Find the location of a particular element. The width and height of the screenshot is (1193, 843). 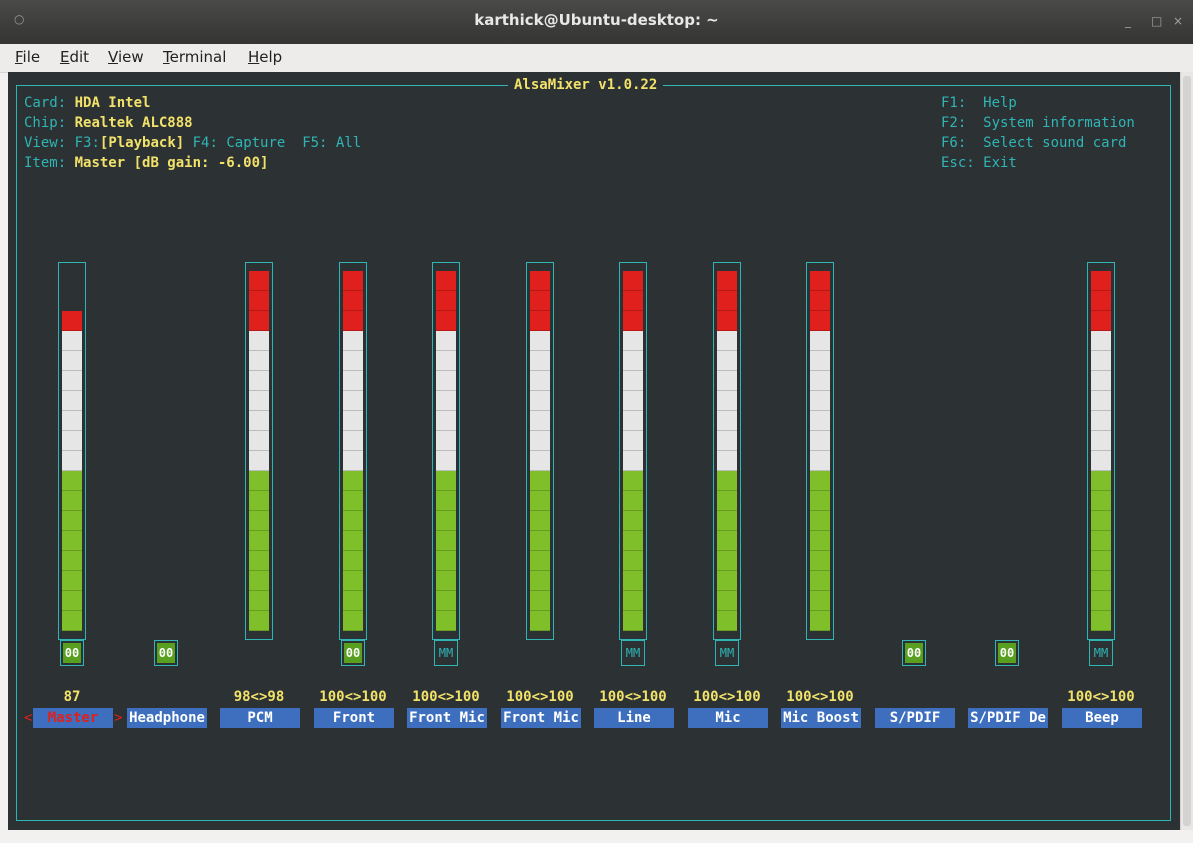

menu-help: Help is located at coordinates (265, 57).